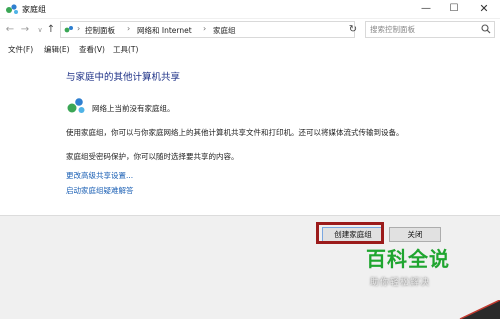 This screenshot has height=319, width=500. I want to click on forward-arrow-icon: →, so click(25, 30).